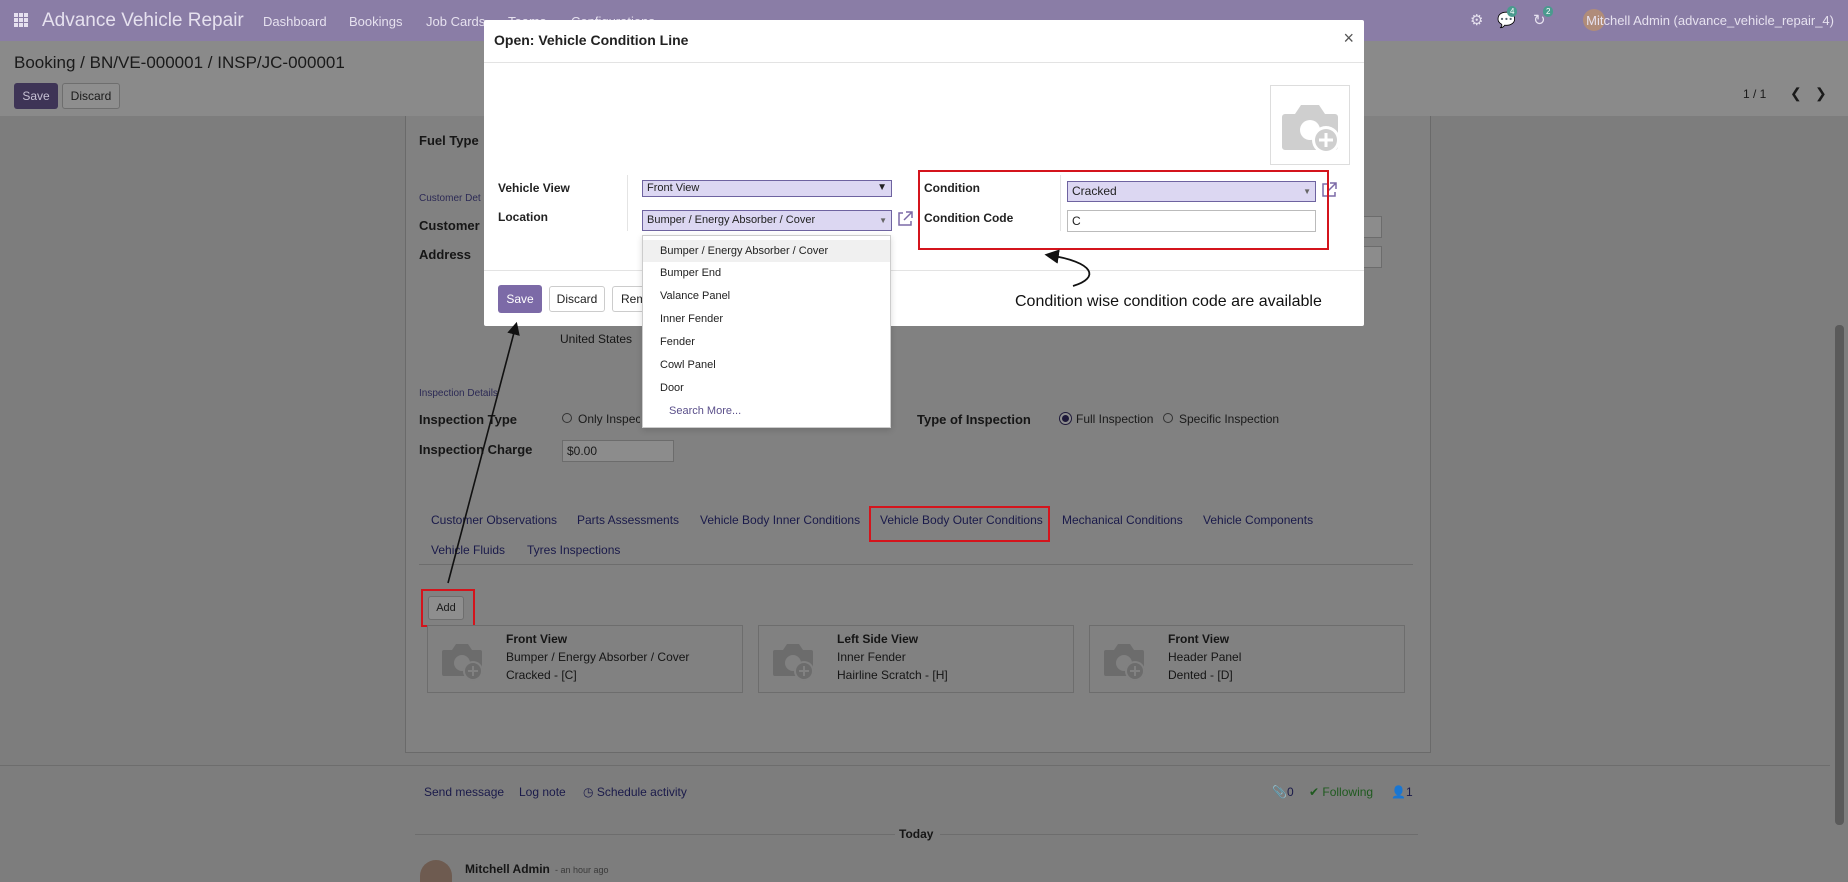 The image size is (1848, 882). Describe the element at coordinates (1067, 268) in the screenshot. I see `condition-arrow` at that location.